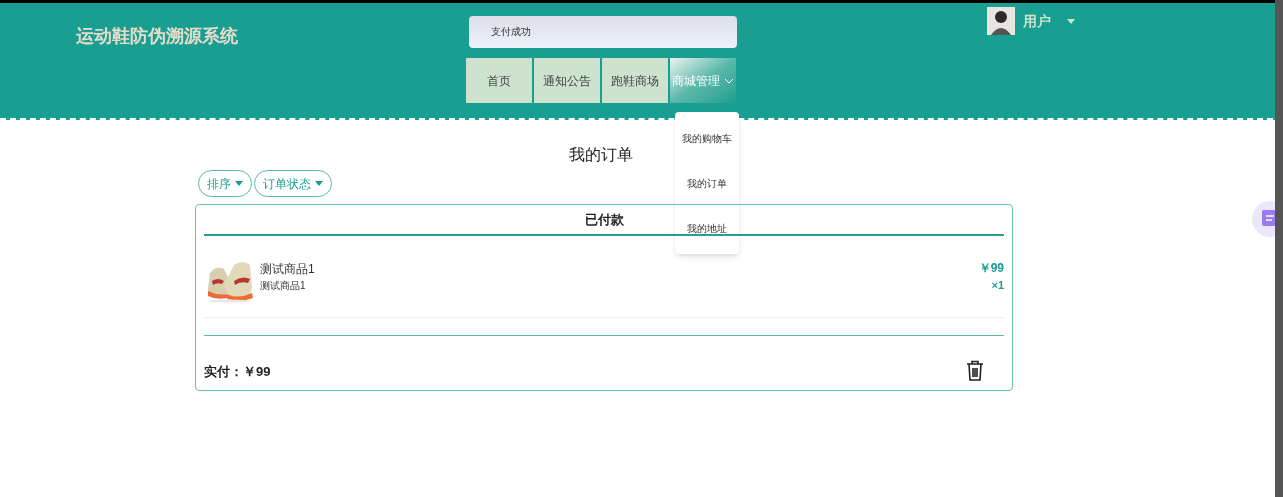 This screenshot has width=1283, height=497. What do you see at coordinates (1001, 21) in the screenshot?
I see `avatar` at bounding box center [1001, 21].